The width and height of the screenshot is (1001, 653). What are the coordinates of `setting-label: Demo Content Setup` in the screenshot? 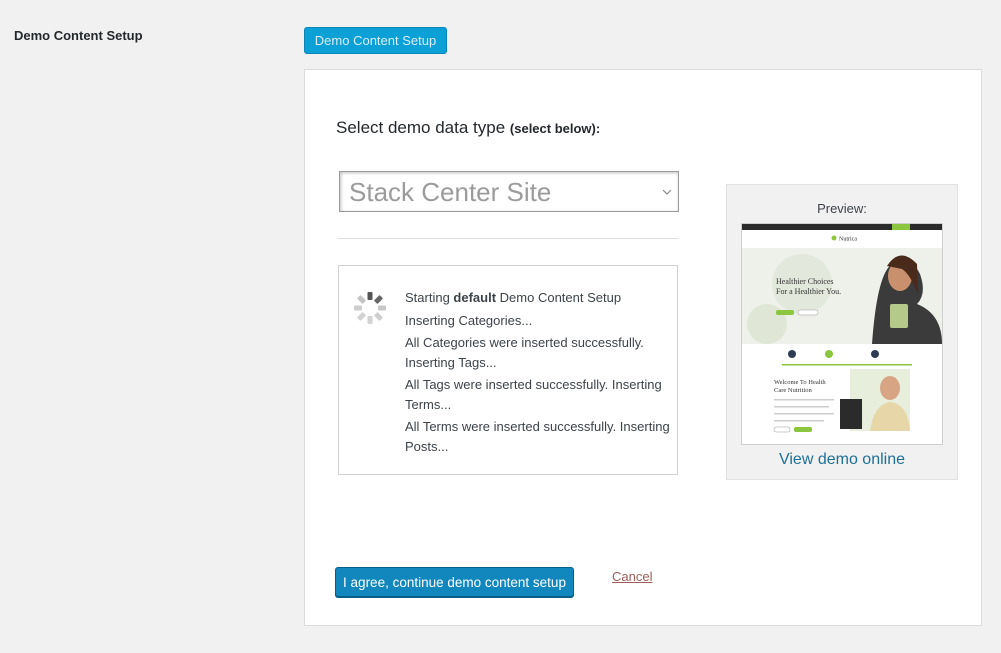 It's located at (78, 35).